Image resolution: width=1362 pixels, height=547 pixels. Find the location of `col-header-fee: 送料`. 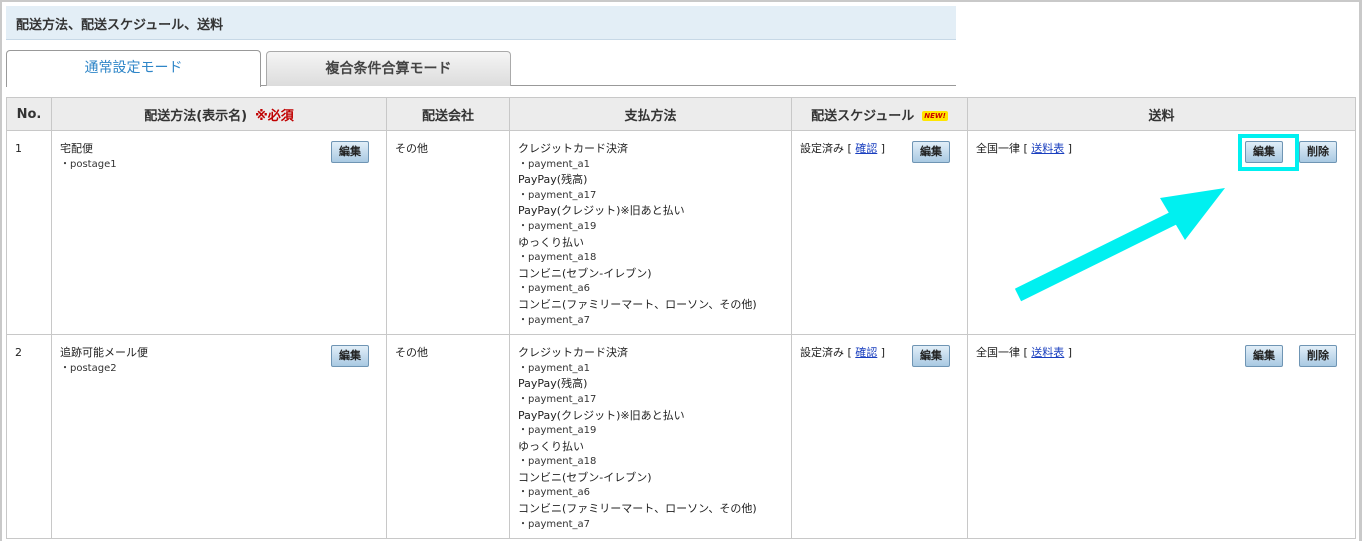

col-header-fee: 送料 is located at coordinates (1161, 114).